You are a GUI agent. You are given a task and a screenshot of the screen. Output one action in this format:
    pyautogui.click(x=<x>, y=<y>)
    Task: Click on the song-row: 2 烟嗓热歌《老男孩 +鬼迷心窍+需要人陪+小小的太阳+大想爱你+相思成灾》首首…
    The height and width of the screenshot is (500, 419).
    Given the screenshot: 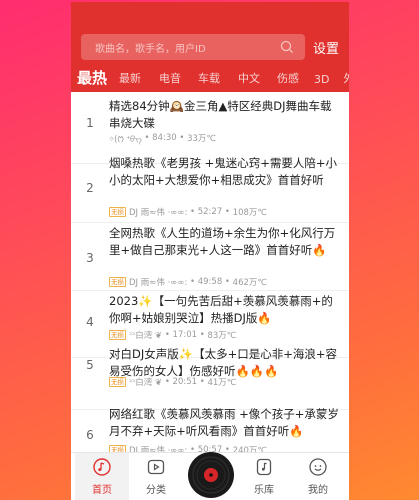 What is the action you would take?
    pyautogui.click(x=210, y=187)
    